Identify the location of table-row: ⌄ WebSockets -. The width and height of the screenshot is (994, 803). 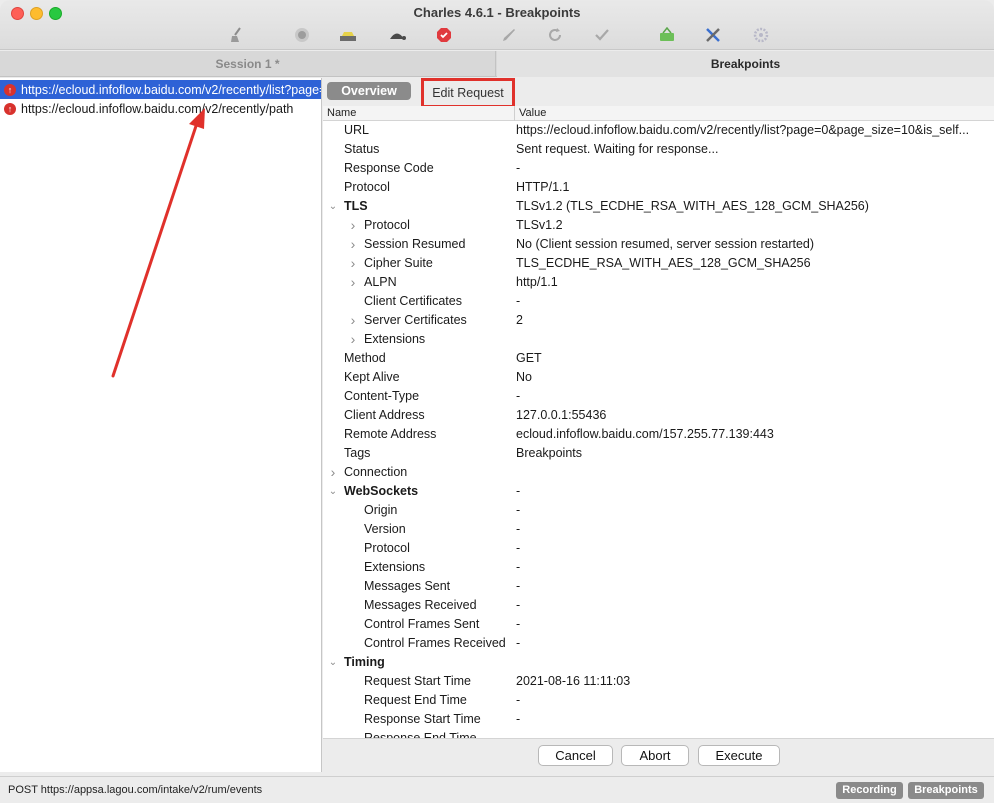
(658, 491).